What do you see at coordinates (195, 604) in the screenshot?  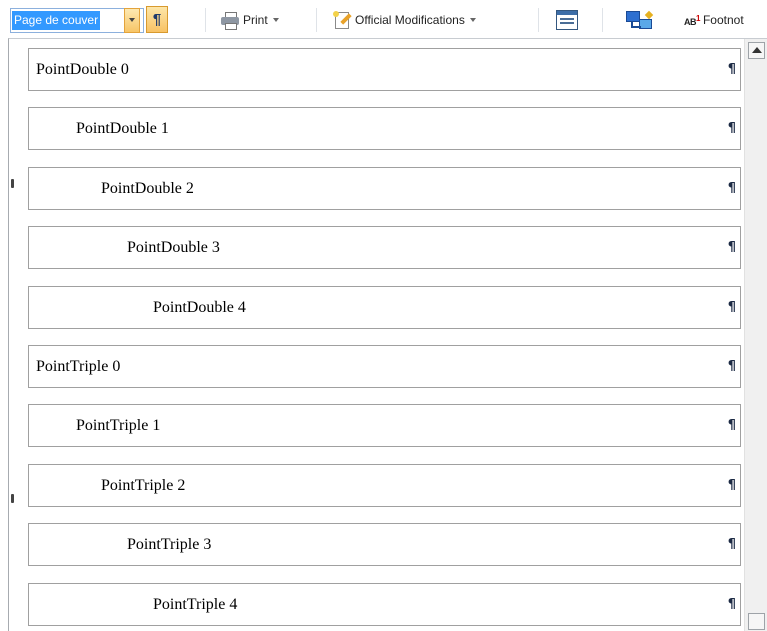 I see `style-item-label: PointTriple 4` at bounding box center [195, 604].